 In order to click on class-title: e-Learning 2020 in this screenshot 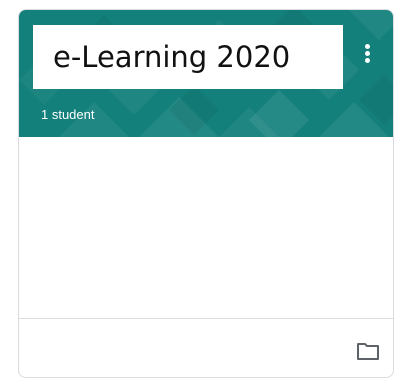, I will do `click(171, 57)`.